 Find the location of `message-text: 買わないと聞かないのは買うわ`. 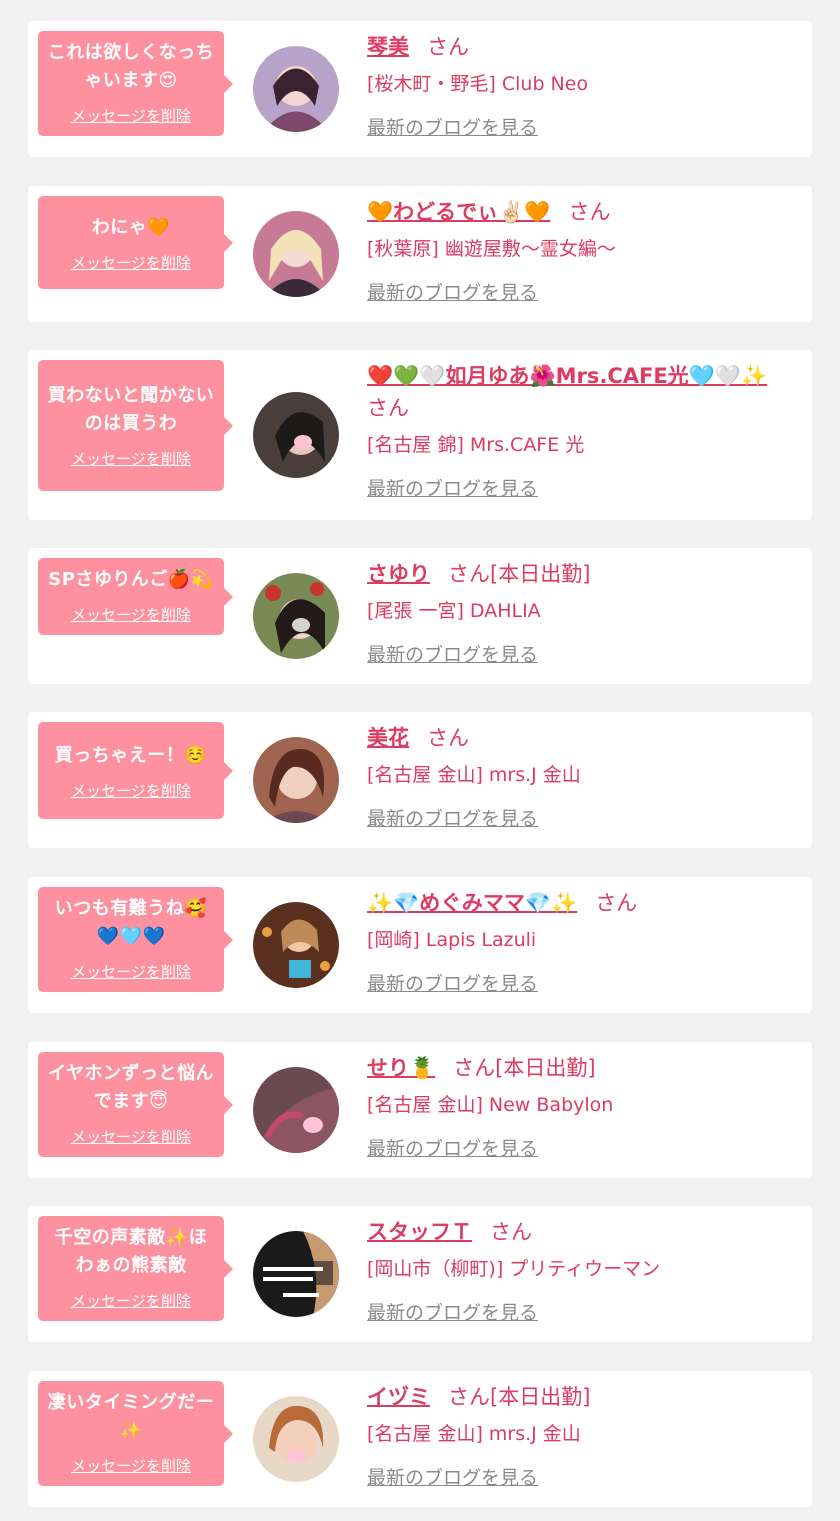

message-text: 買わないと聞かないのは買うわ is located at coordinates (131, 409).